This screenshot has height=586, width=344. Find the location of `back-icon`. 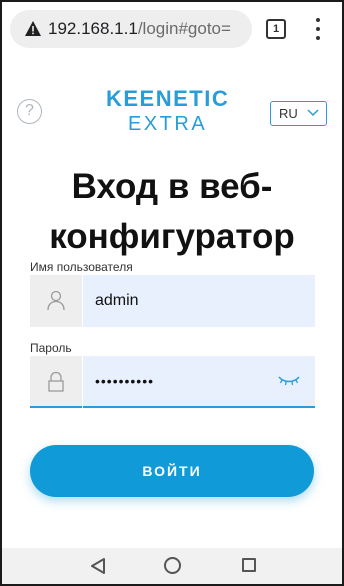

back-icon is located at coordinates (98, 566).